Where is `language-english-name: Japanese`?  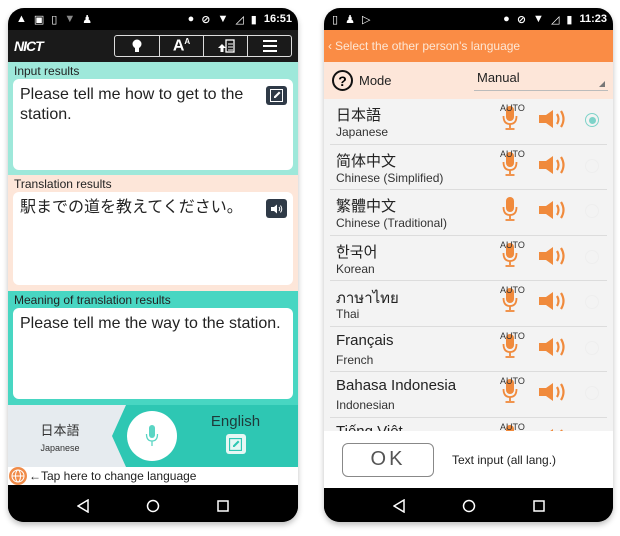 language-english-name: Japanese is located at coordinates (362, 132).